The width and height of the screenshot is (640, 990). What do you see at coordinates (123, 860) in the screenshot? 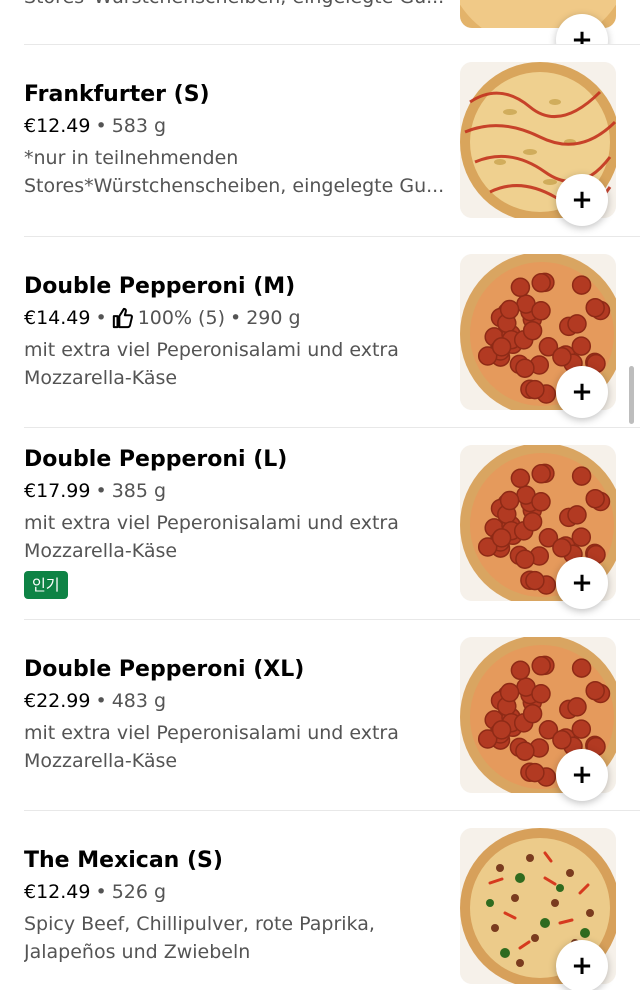
I see `item-name: The Mexican (S)` at bounding box center [123, 860].